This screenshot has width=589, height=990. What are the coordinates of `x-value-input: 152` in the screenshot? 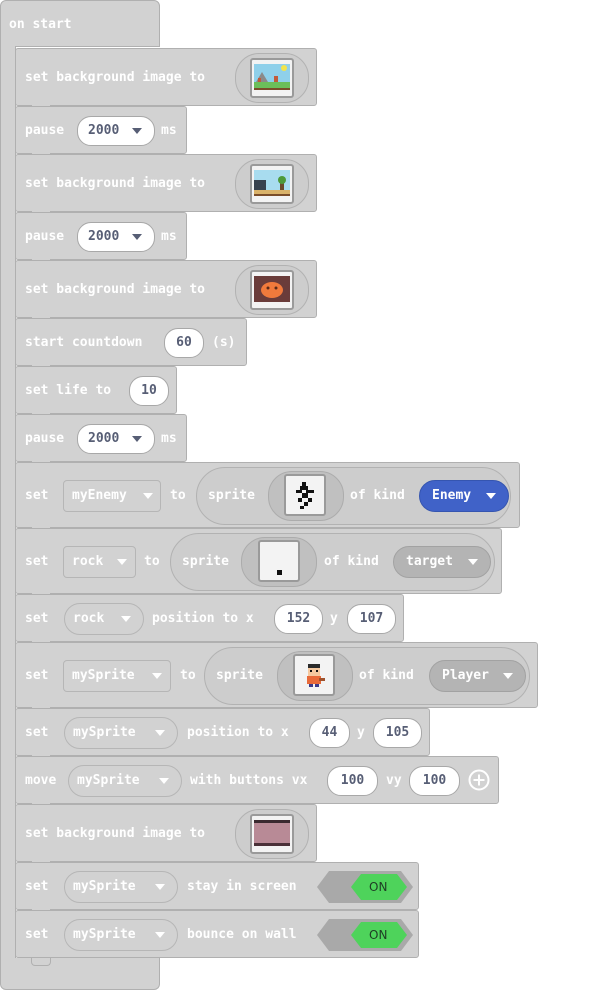 It's located at (298, 619).